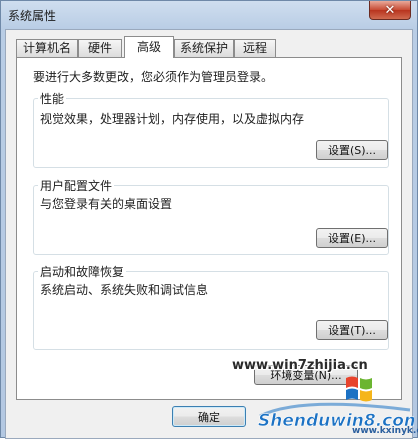 Image resolution: width=418 pixels, height=439 pixels. What do you see at coordinates (52, 98) in the screenshot?
I see `performance-title: 性能` at bounding box center [52, 98].